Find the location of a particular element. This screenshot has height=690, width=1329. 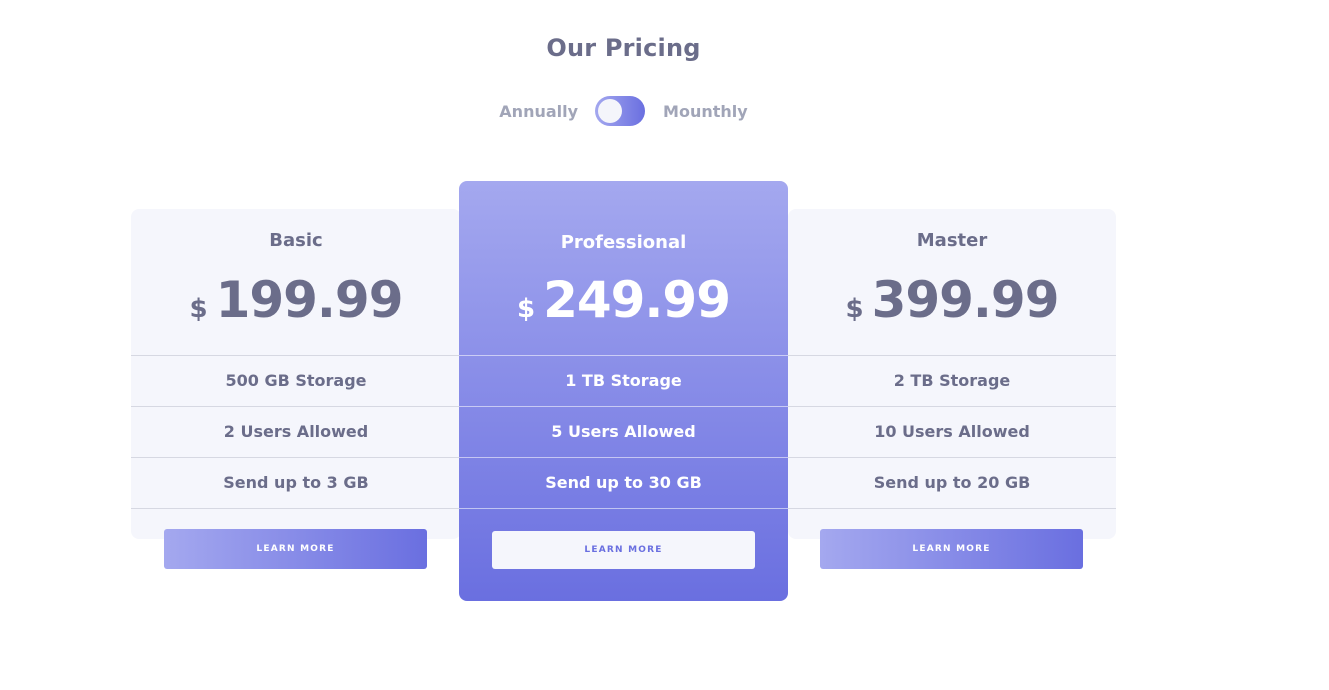

billing-toggle-row: Annually Mounthly is located at coordinates (623, 111).